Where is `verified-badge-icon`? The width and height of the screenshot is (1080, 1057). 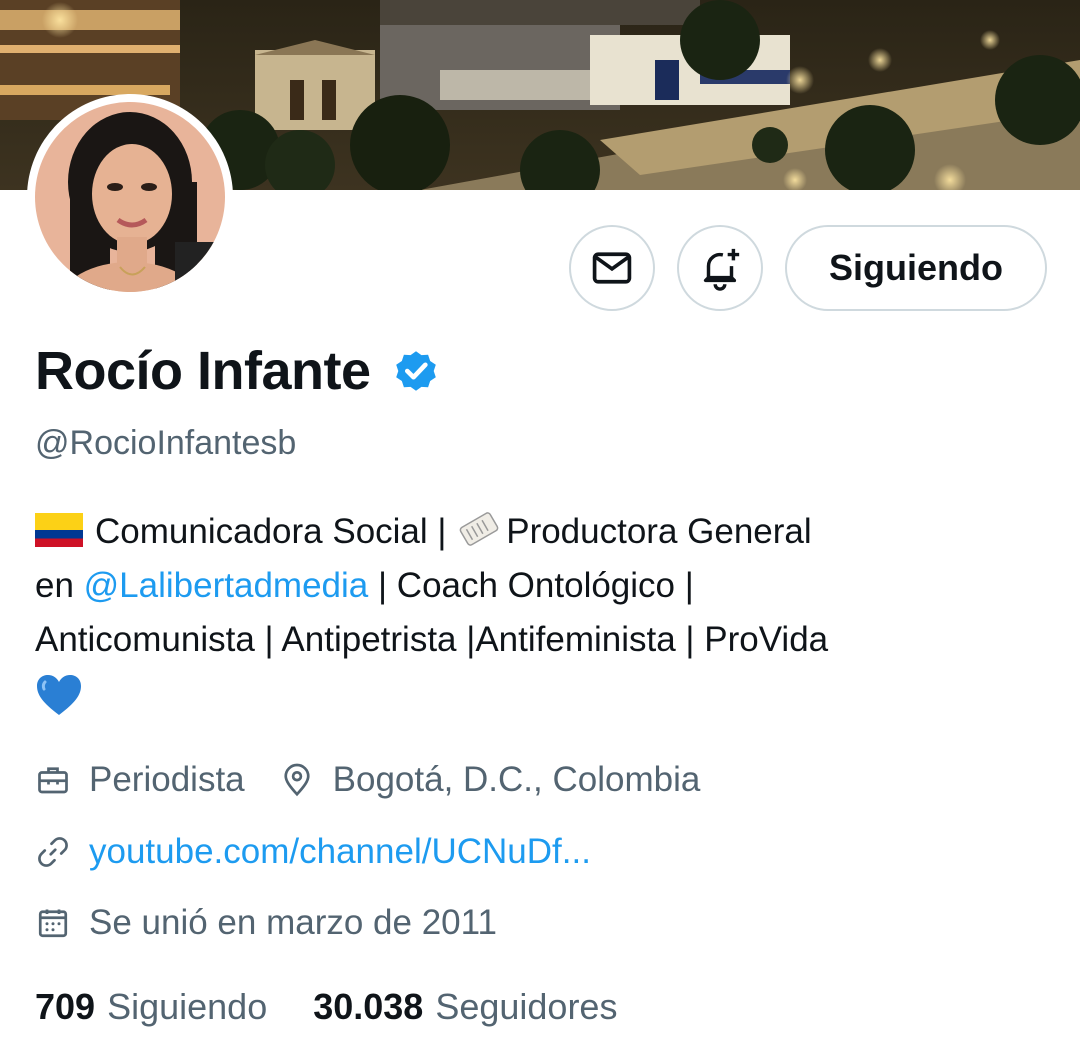 verified-badge-icon is located at coordinates (416, 371).